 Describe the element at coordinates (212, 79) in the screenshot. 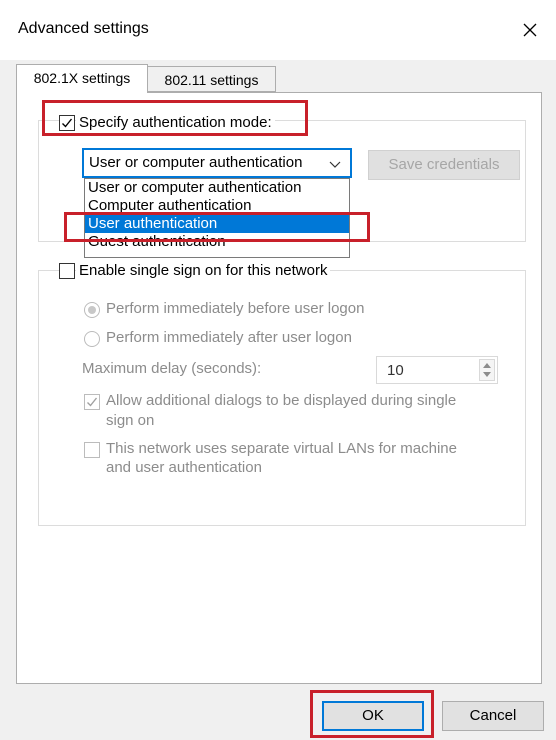

I see `tab-80211-settings: 802.11 settings` at that location.